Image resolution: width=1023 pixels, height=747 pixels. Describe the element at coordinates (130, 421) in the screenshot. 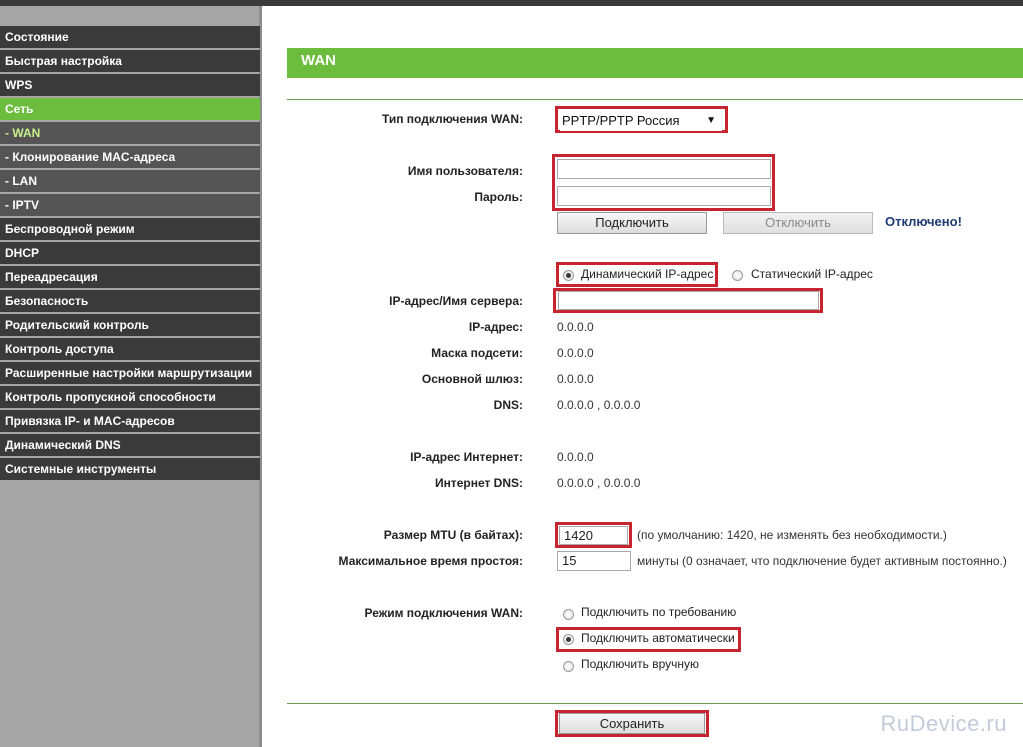

I see `sidebar-item-ip-mac-binding: Привязка IP- и MAC-адресов` at that location.